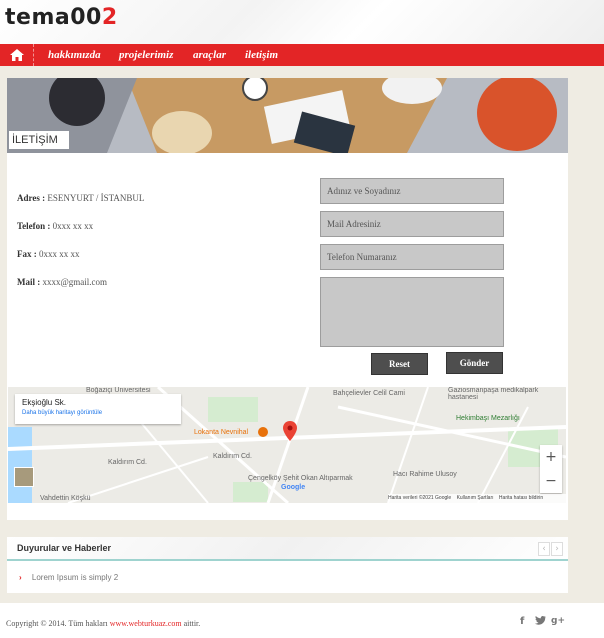 The image size is (604, 638). I want to click on announcements-title: Duyurular ve Haberler, so click(64, 548).